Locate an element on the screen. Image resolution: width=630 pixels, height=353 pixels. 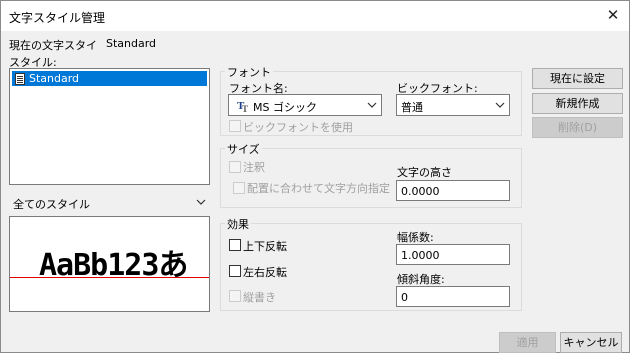
big-font-select: 普通 is located at coordinates (453, 105).